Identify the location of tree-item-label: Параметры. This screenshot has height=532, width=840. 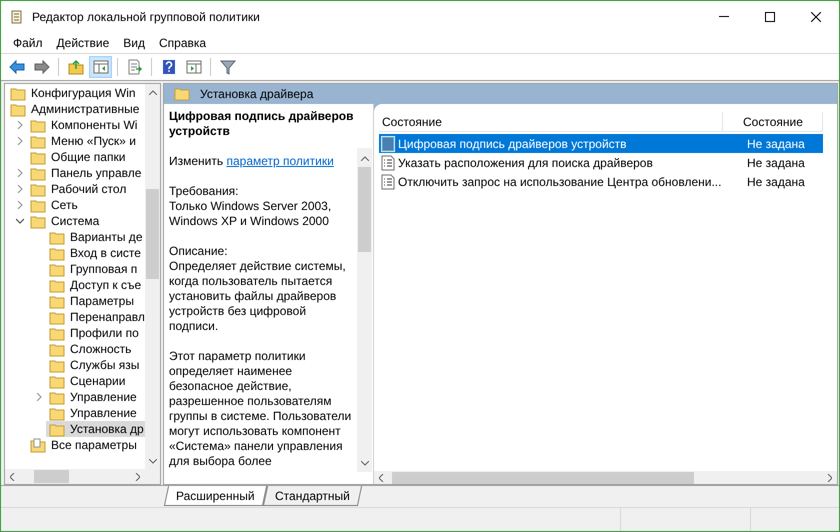
(102, 301).